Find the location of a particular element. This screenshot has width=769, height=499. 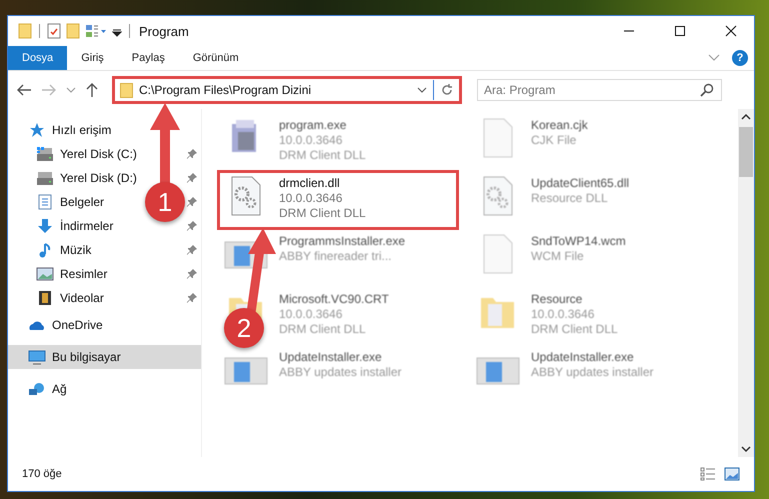

scrollbar is located at coordinates (746, 283).